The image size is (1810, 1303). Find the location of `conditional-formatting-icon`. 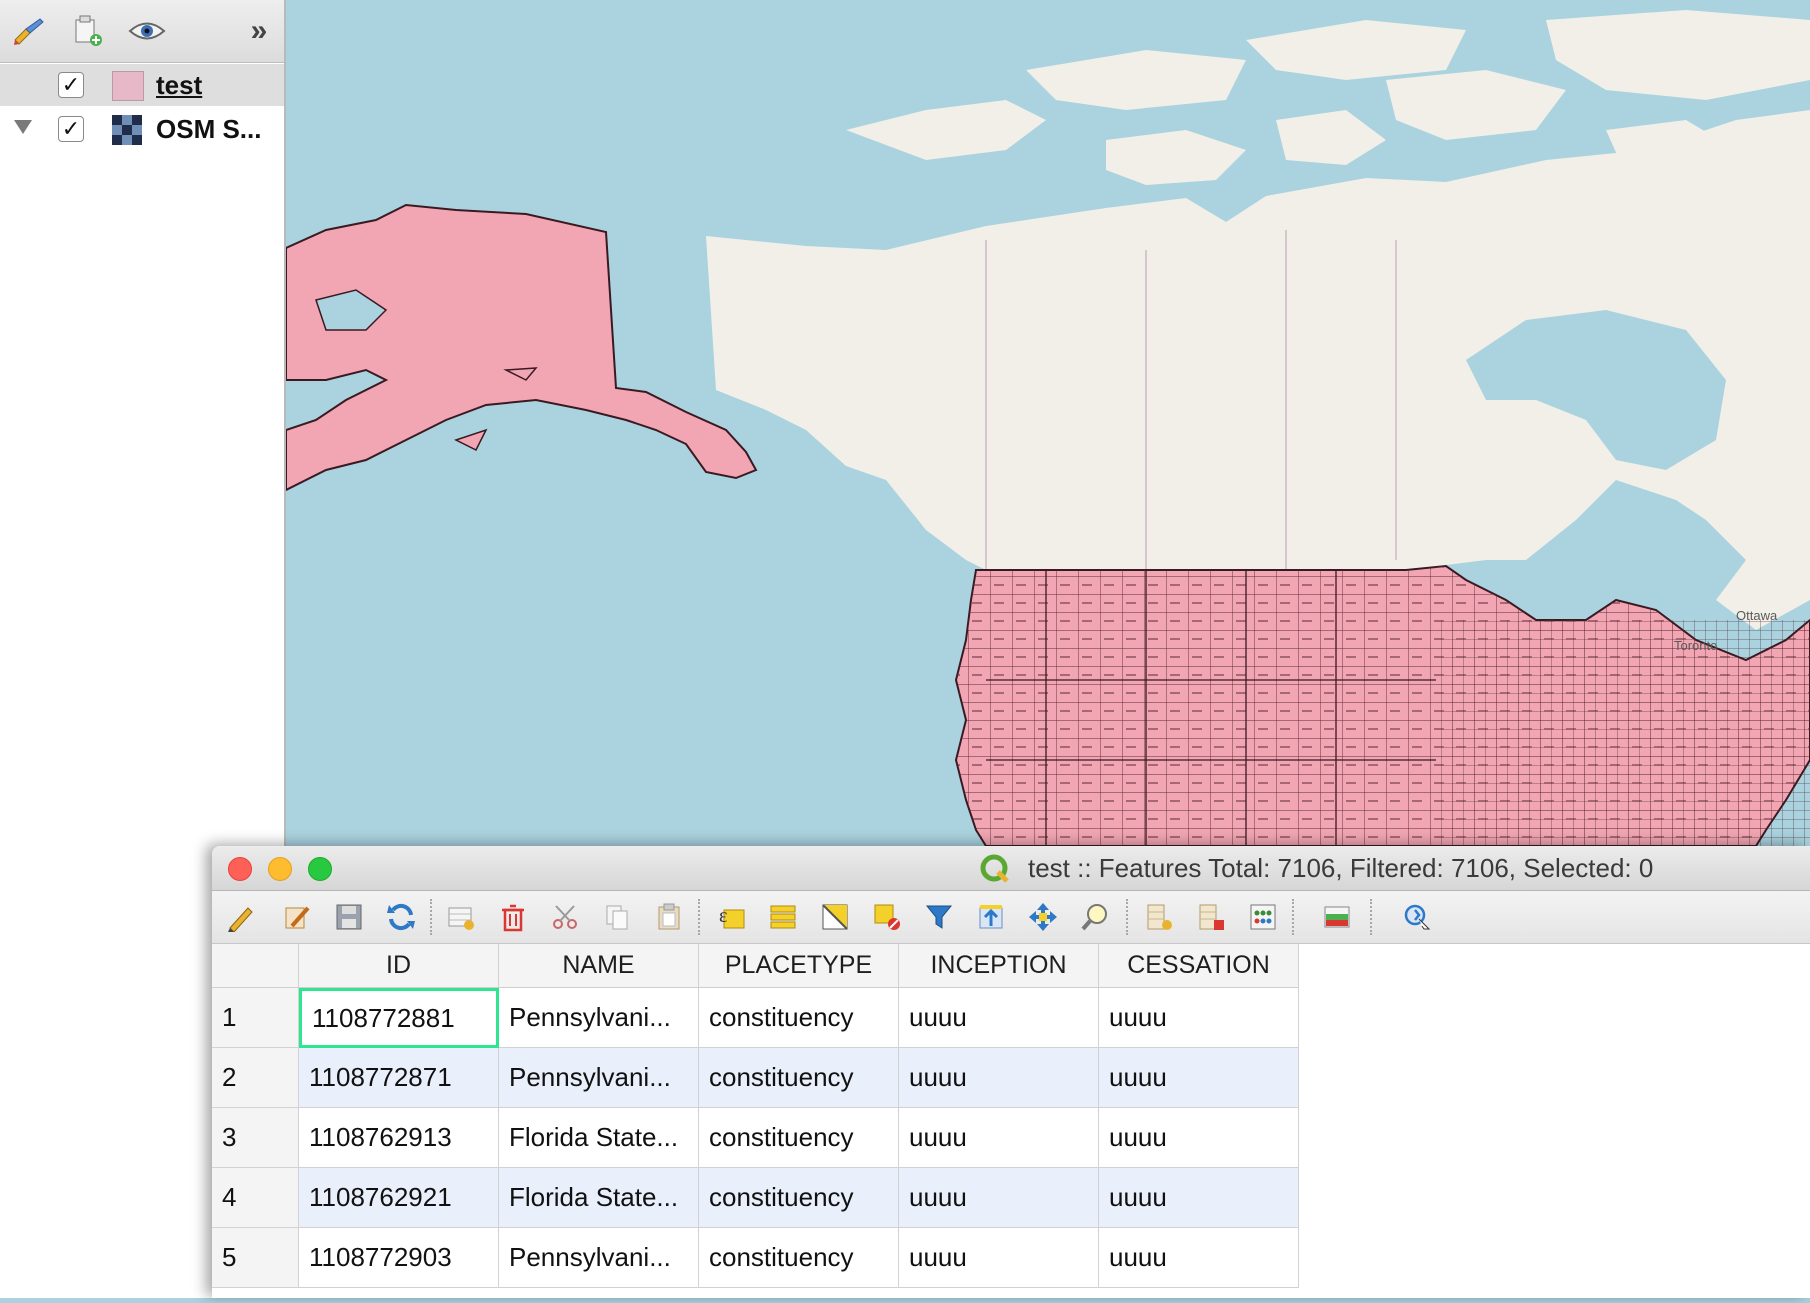

conditional-formatting-icon is located at coordinates (1337, 917).